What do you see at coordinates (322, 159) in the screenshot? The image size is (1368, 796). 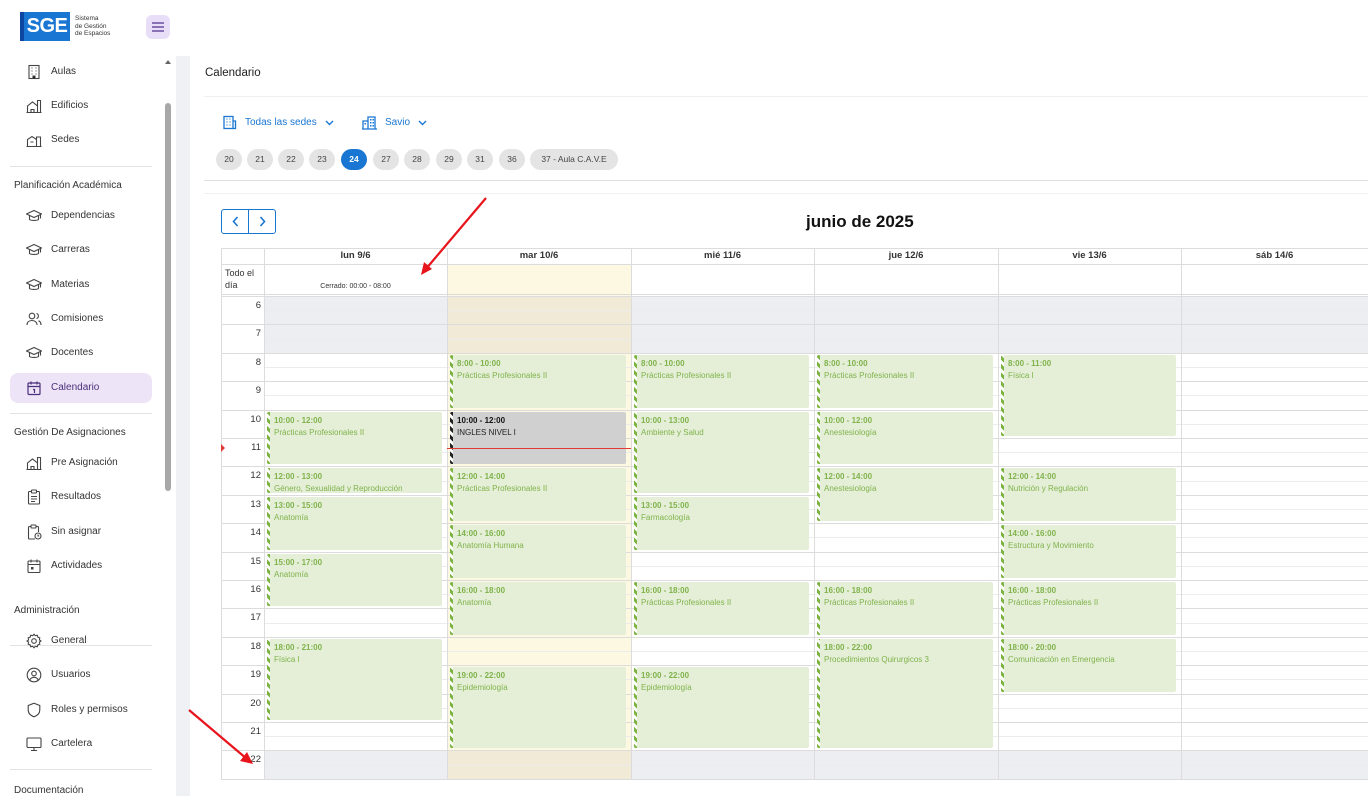 I see `aula-chip: 23` at bounding box center [322, 159].